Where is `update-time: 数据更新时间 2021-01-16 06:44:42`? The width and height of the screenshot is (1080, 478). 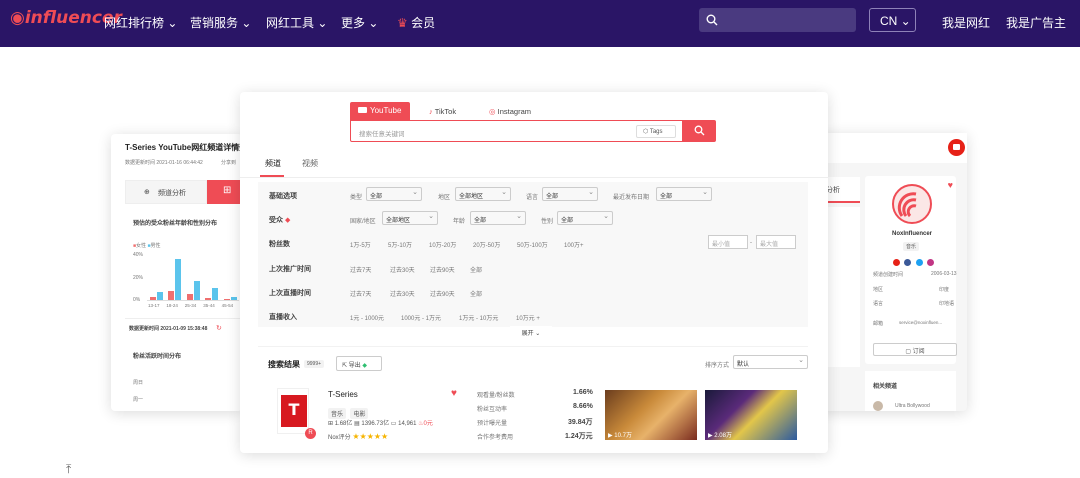 update-time: 数据更新时间 2021-01-16 06:44:42 is located at coordinates (164, 163).